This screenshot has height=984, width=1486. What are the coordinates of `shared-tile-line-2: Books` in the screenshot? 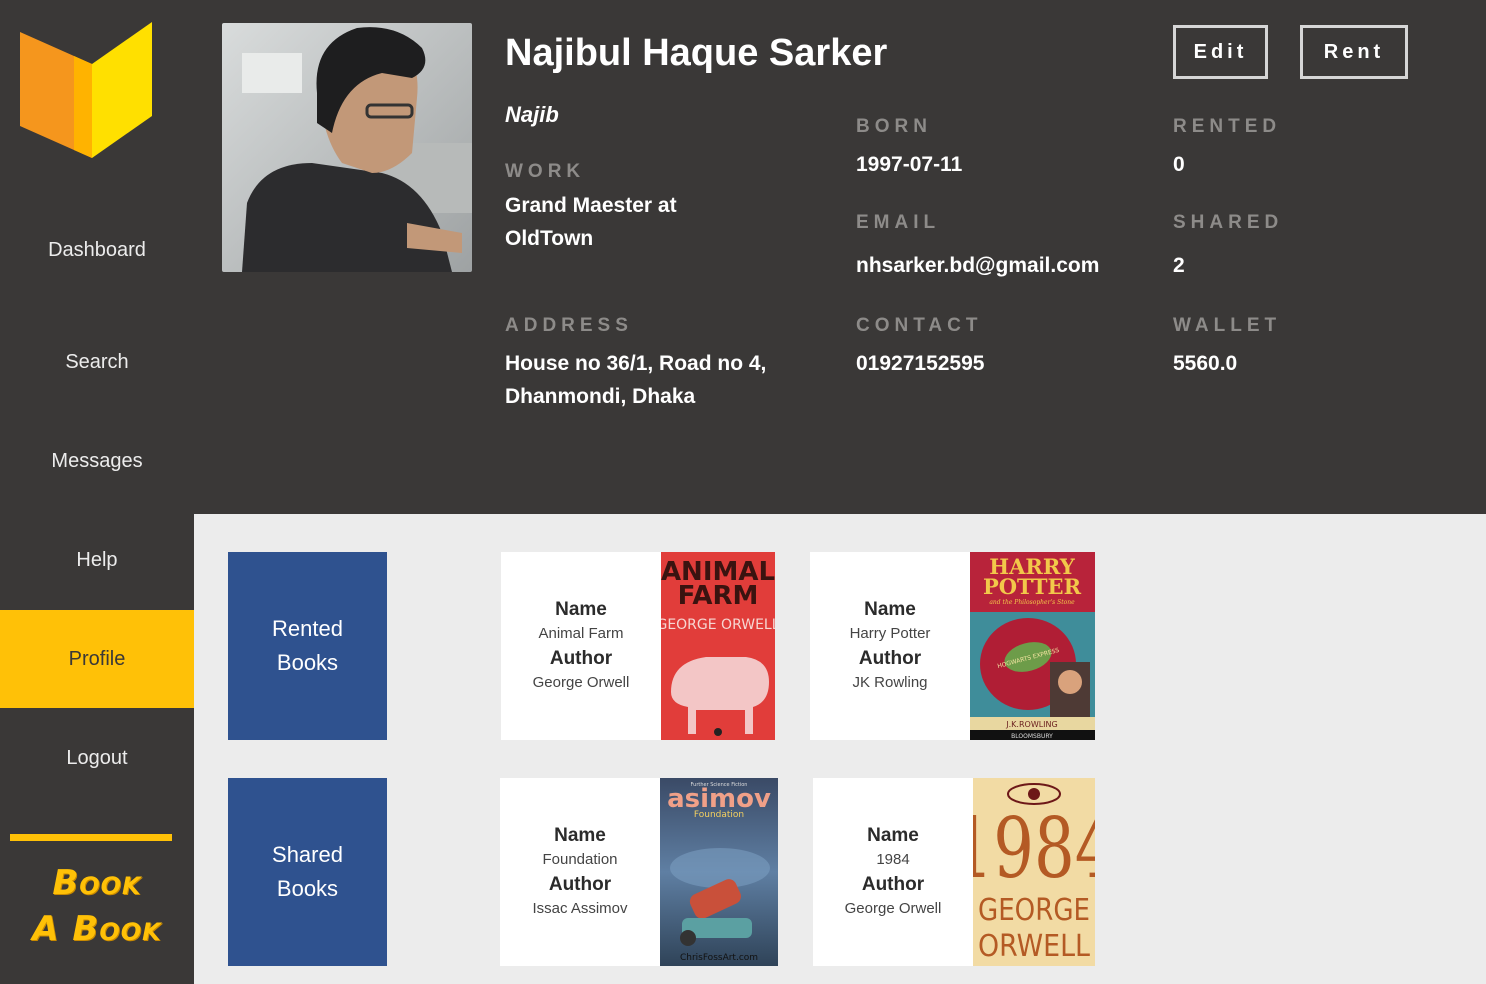 It's located at (307, 888).